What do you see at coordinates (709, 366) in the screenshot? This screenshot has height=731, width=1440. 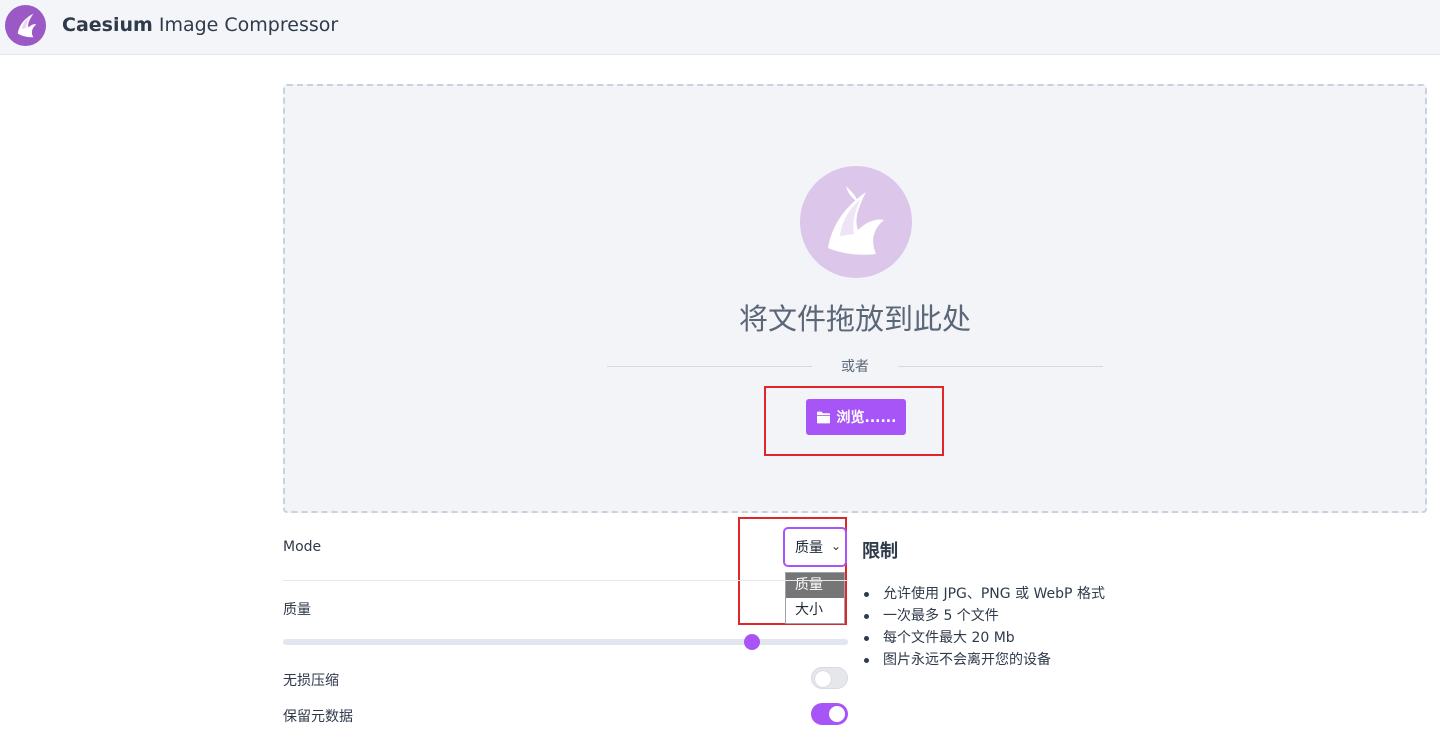 I see `divider-left` at bounding box center [709, 366].